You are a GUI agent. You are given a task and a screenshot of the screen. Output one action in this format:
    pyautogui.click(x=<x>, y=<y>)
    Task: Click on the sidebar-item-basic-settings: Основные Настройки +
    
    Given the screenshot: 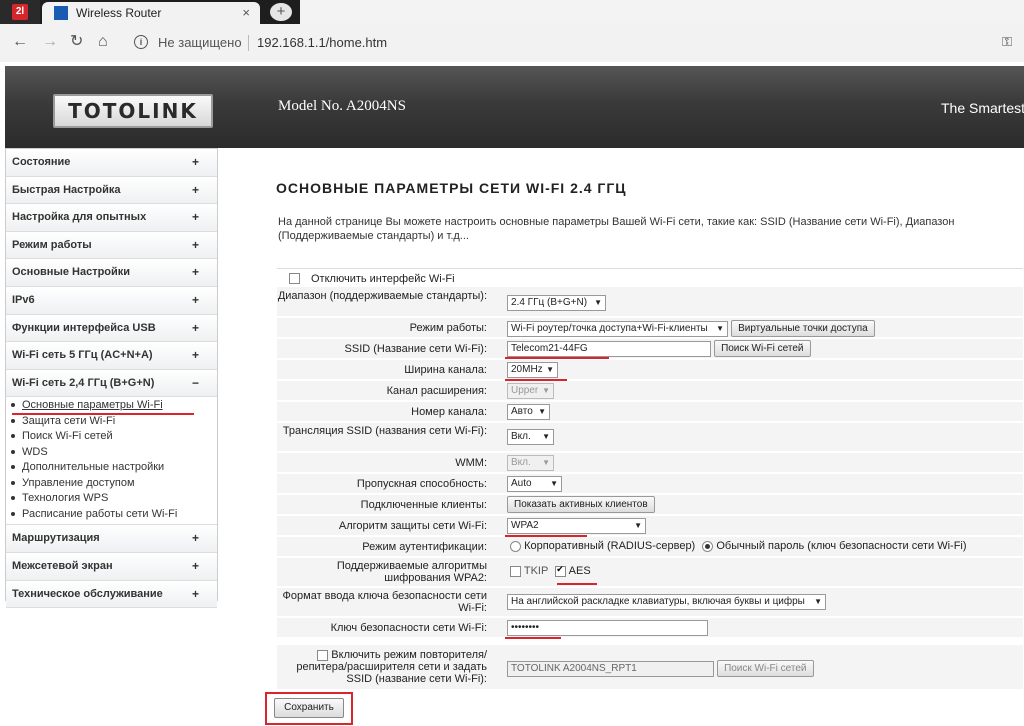 What is the action you would take?
    pyautogui.click(x=111, y=273)
    